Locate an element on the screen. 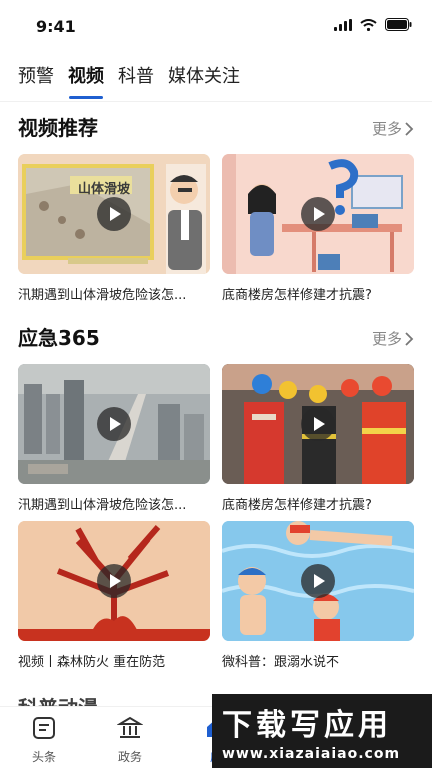 This screenshot has height=768, width=432. watermark-url: www.xiazaiaiao.com is located at coordinates (311, 754).